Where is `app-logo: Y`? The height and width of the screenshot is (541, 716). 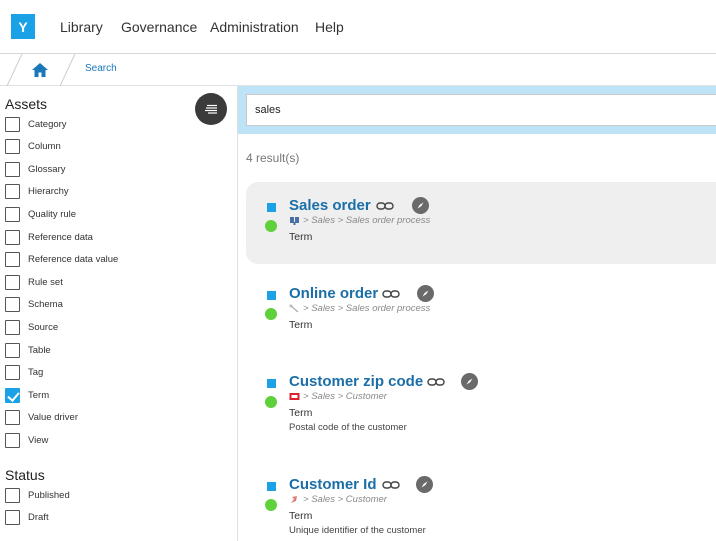
app-logo: Y is located at coordinates (23, 26).